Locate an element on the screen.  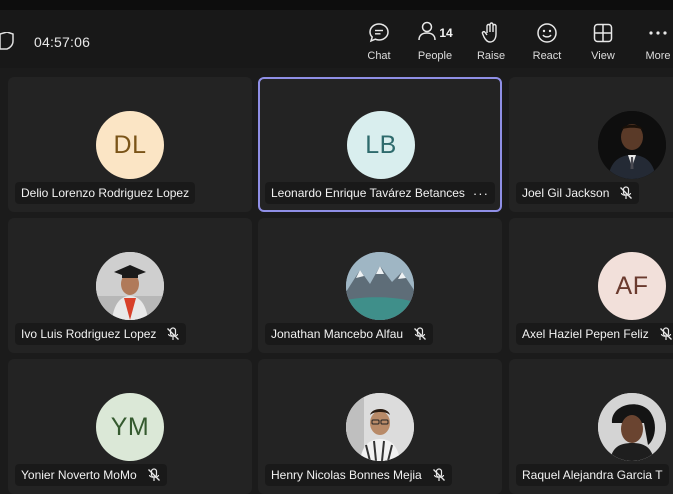
avatar: YM is located at coordinates (130, 427).